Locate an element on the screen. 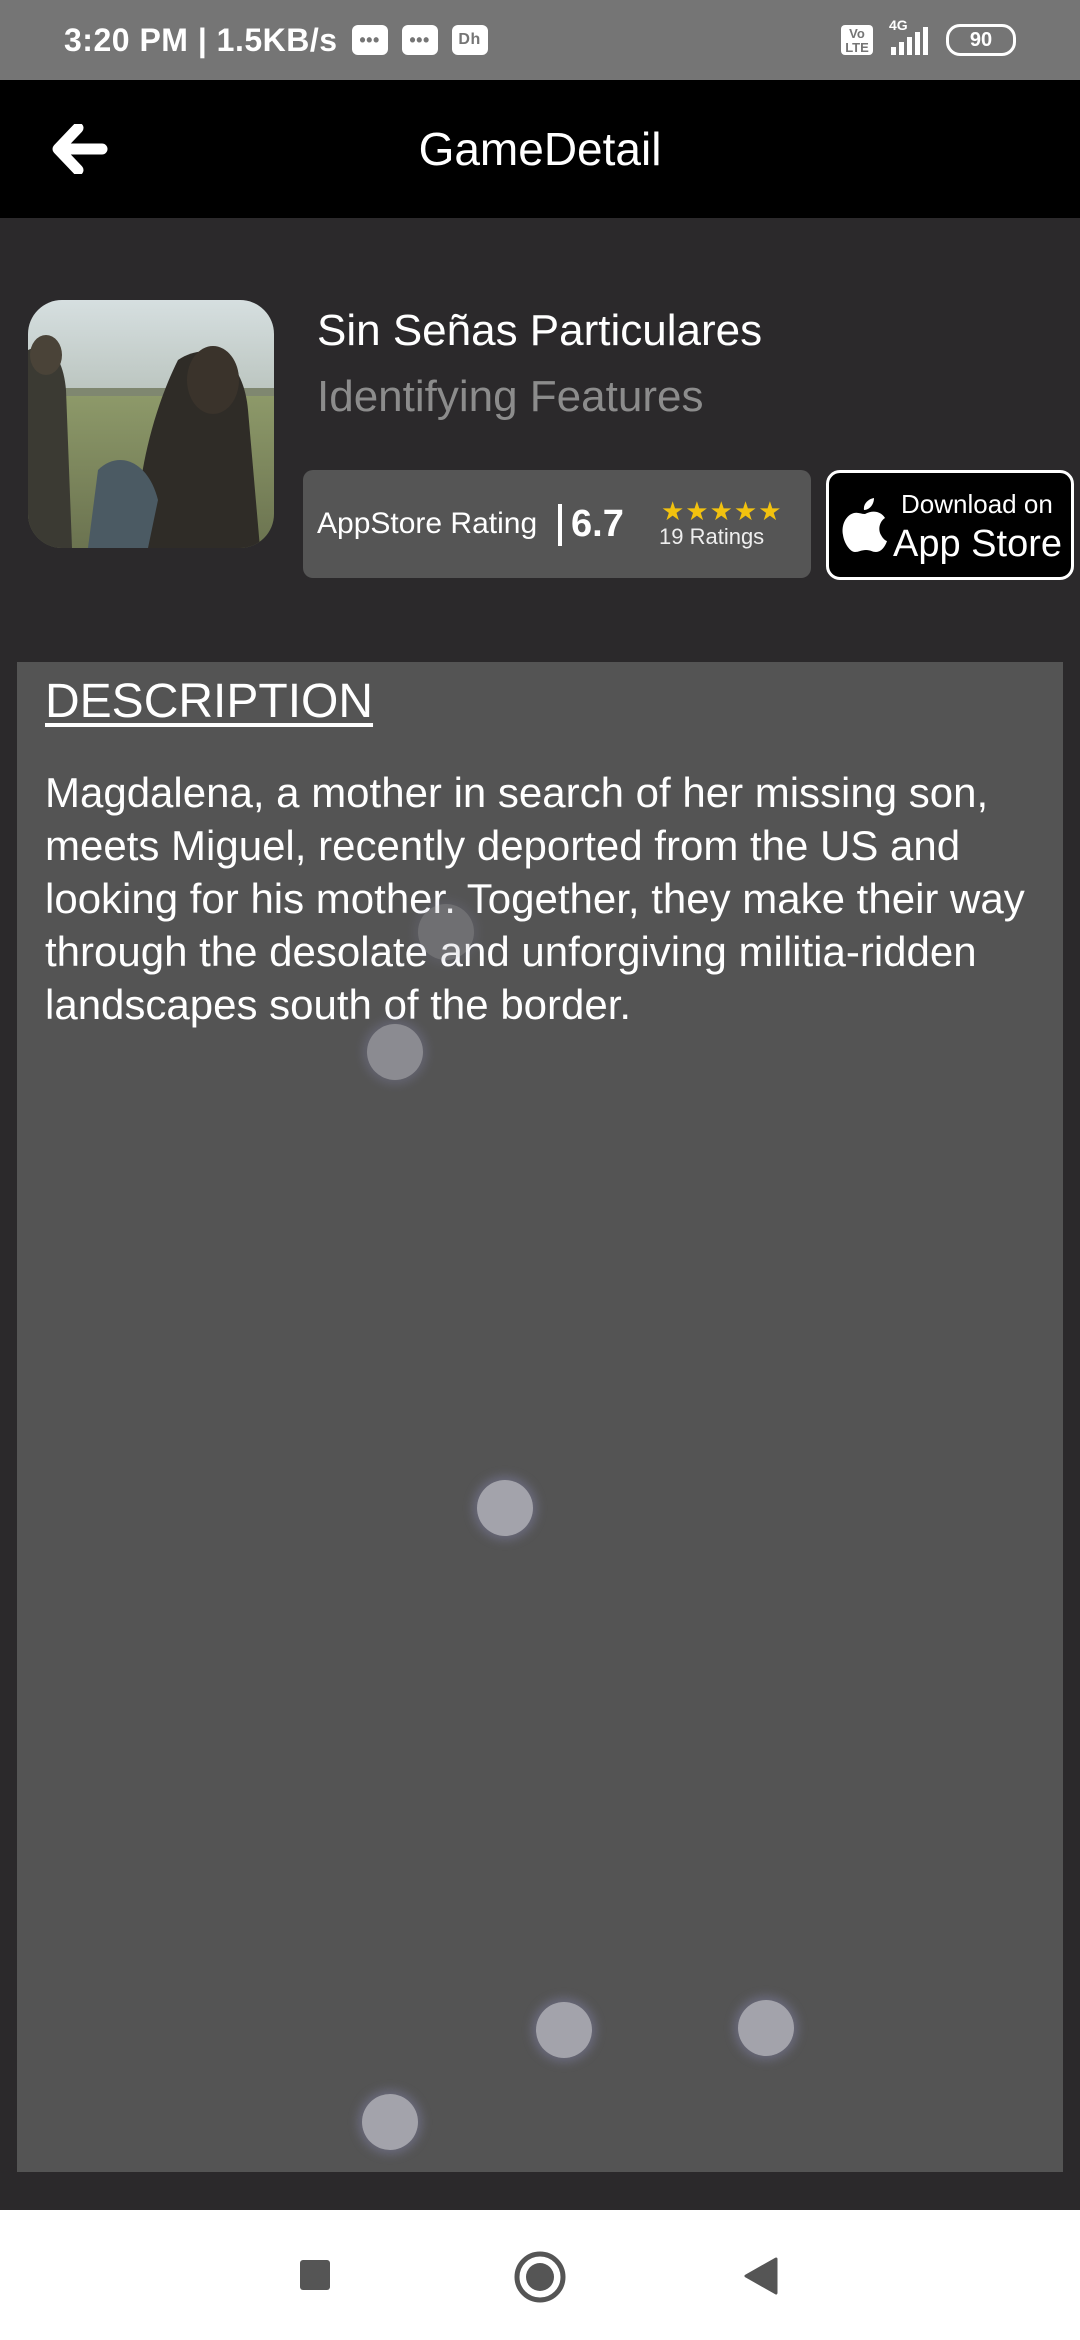 The image size is (1080, 2340). status-bar: 3:20 PM | 1.5KB/s ••• ••• Dh Vo LTE 4G 90 is located at coordinates (540, 40).